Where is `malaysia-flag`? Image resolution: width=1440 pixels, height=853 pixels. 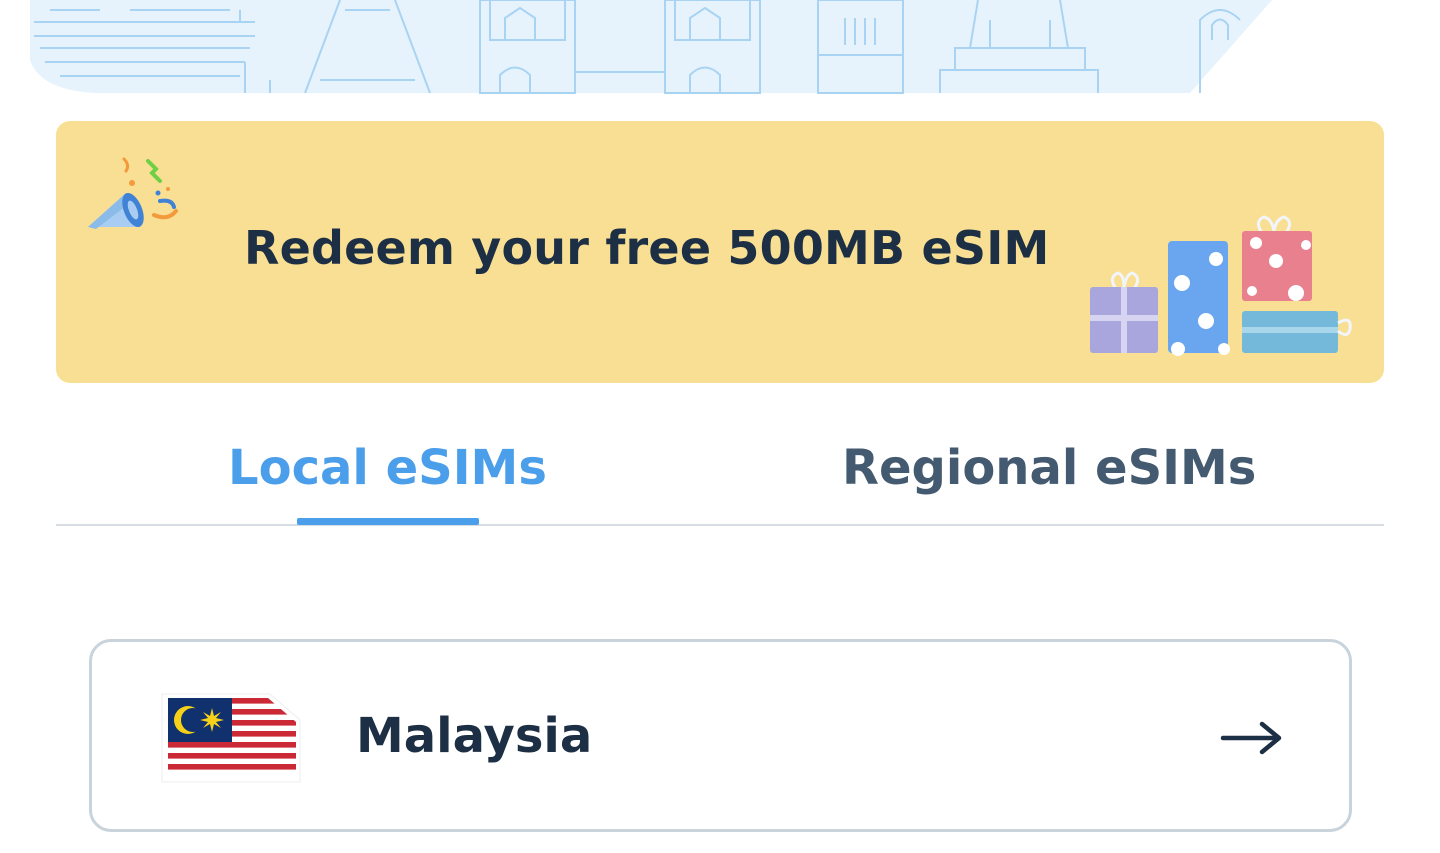 malaysia-flag is located at coordinates (231, 738).